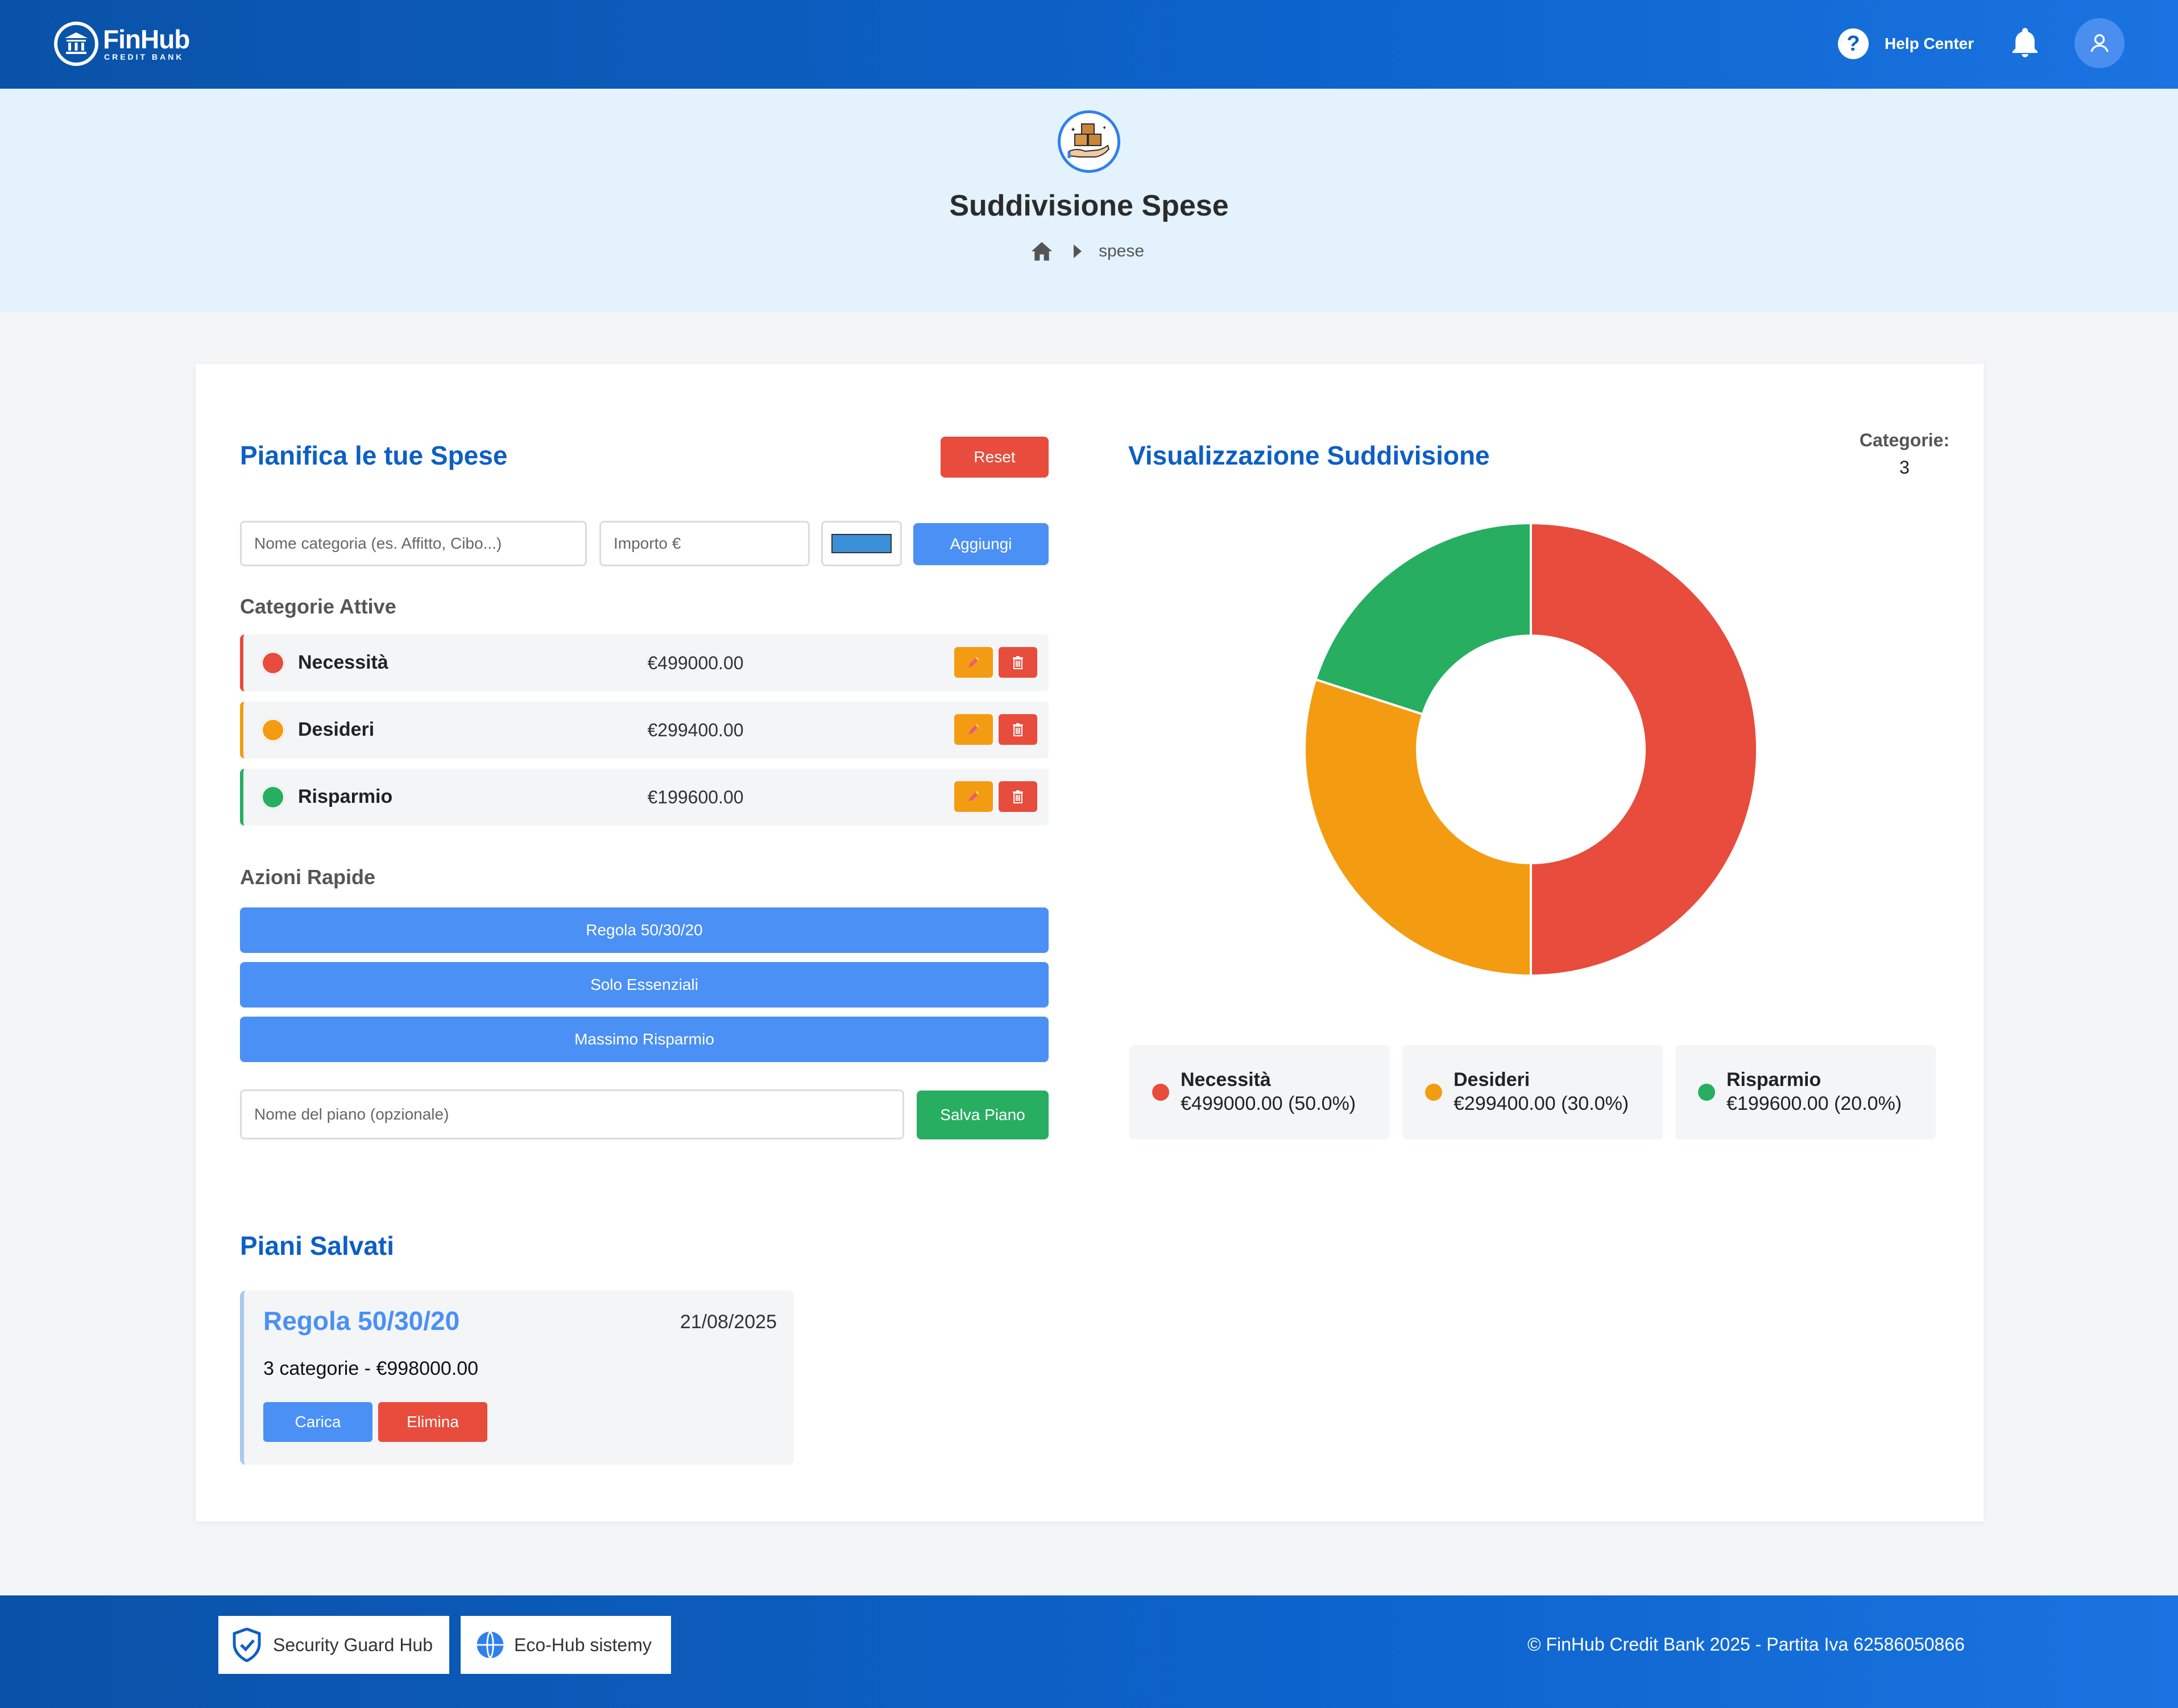 Image resolution: width=2178 pixels, height=1708 pixels. What do you see at coordinates (1806, 1092) in the screenshot?
I see `legend-item: Risparmio €199600.00 (20.0%)` at bounding box center [1806, 1092].